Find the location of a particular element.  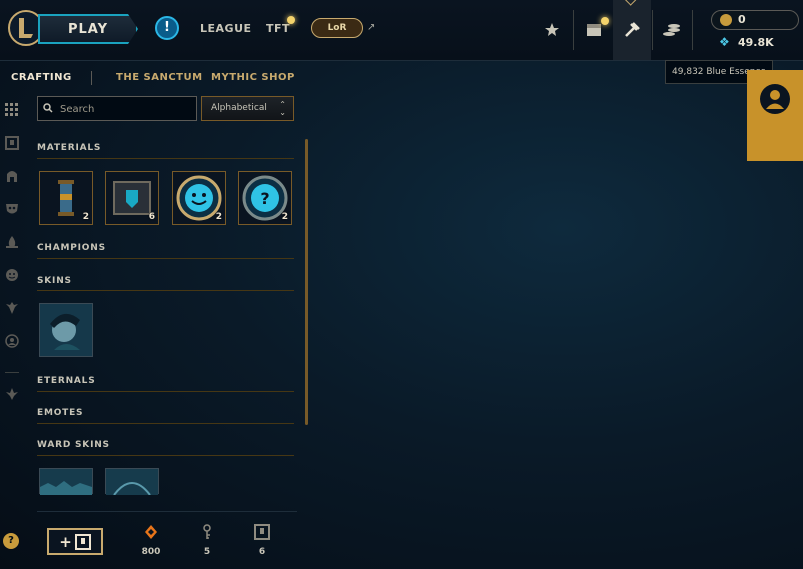

chest-counter: 6 is located at coordinates (262, 540).